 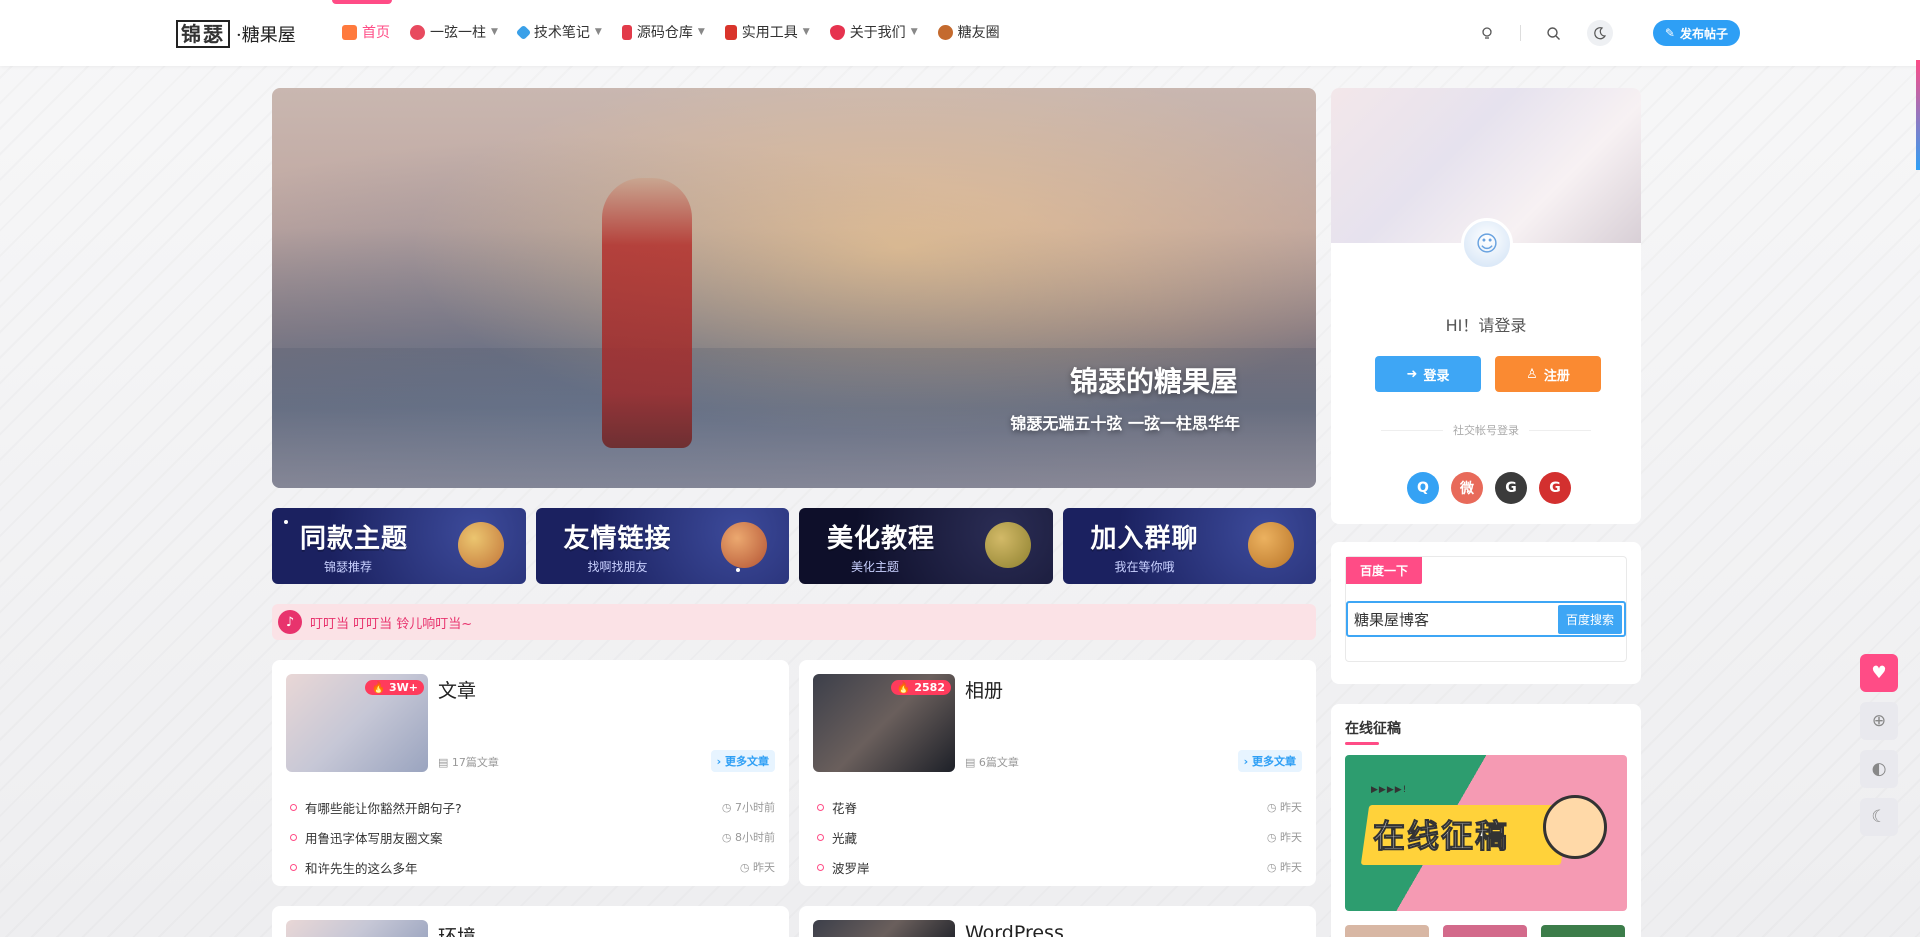 I want to click on social-login-buttons: Q 微 G G, so click(x=1489, y=488).